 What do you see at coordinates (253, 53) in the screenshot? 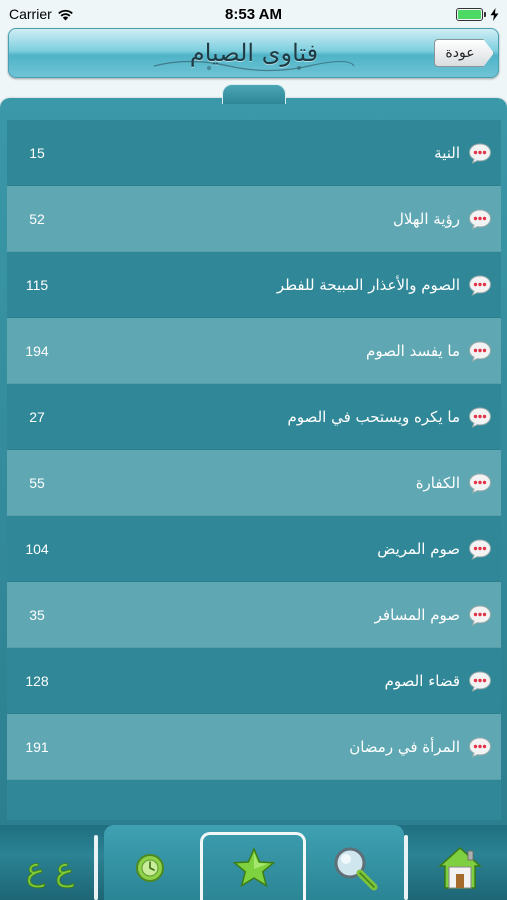
I see `navigation-header: فتاوى الصيام عودة` at bounding box center [253, 53].